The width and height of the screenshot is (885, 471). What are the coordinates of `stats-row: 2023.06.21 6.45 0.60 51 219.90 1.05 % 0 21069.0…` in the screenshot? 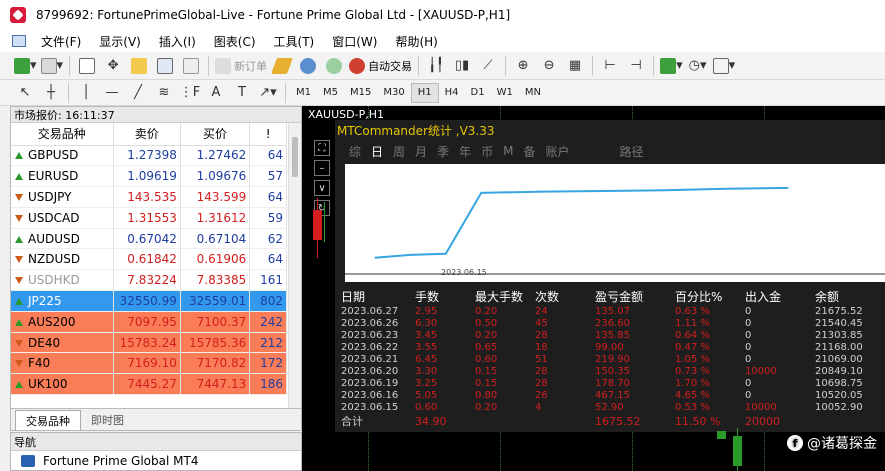 It's located at (610, 359).